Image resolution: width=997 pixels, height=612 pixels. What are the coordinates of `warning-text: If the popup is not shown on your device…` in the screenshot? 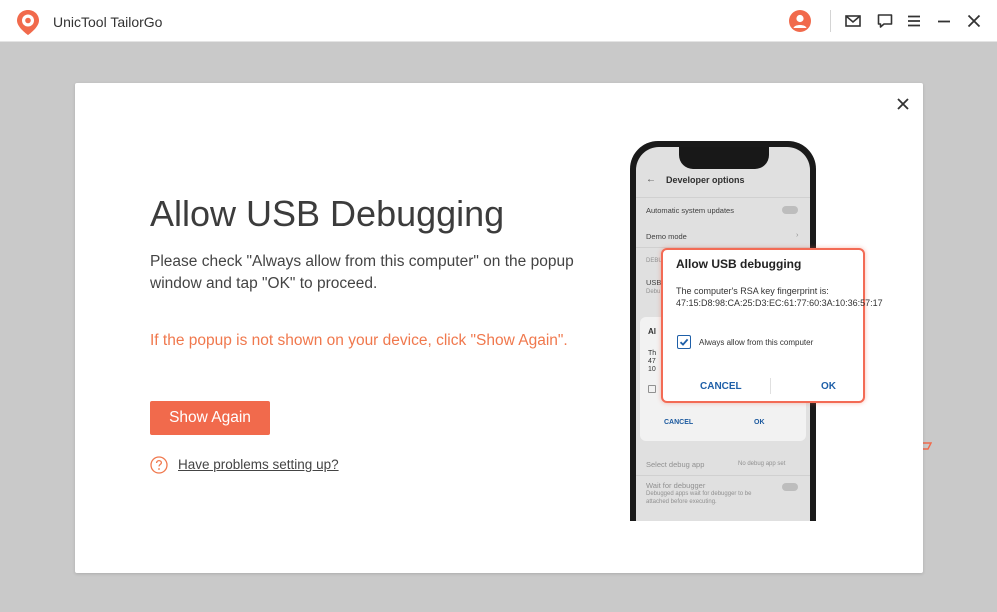 It's located at (359, 340).